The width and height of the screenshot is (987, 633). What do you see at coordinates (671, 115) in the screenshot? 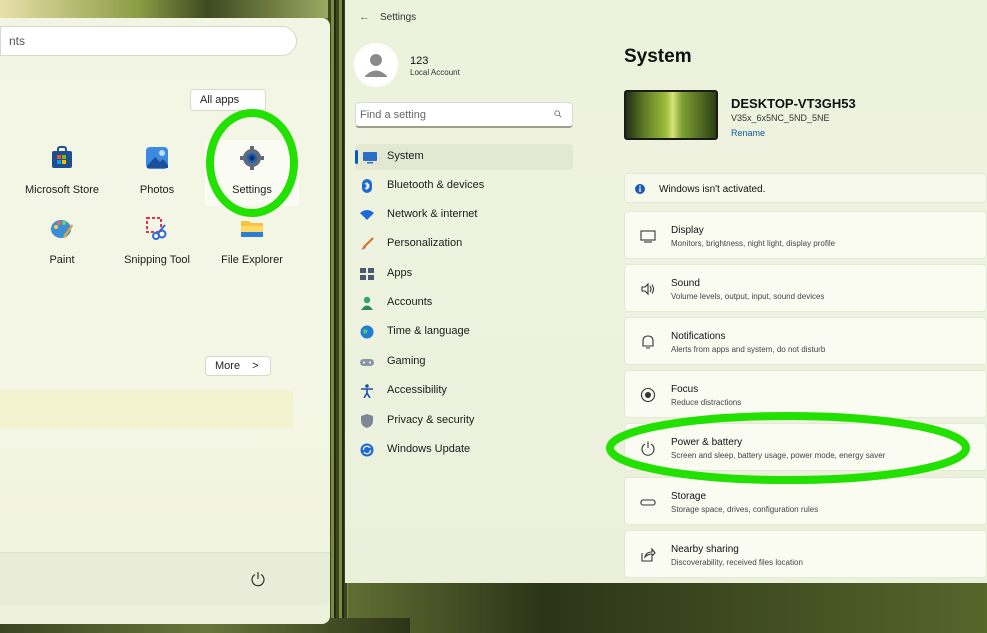
I see `device-wallpaper-thumbnail` at bounding box center [671, 115].